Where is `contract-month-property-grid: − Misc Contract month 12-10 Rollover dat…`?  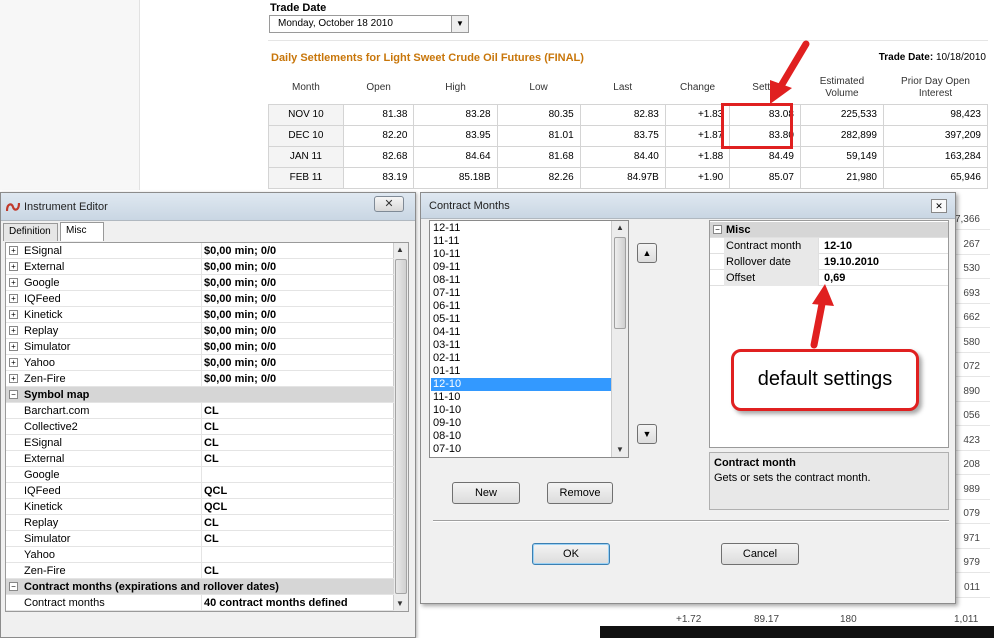 contract-month-property-grid: − Misc Contract month 12-10 Rollover dat… is located at coordinates (829, 334).